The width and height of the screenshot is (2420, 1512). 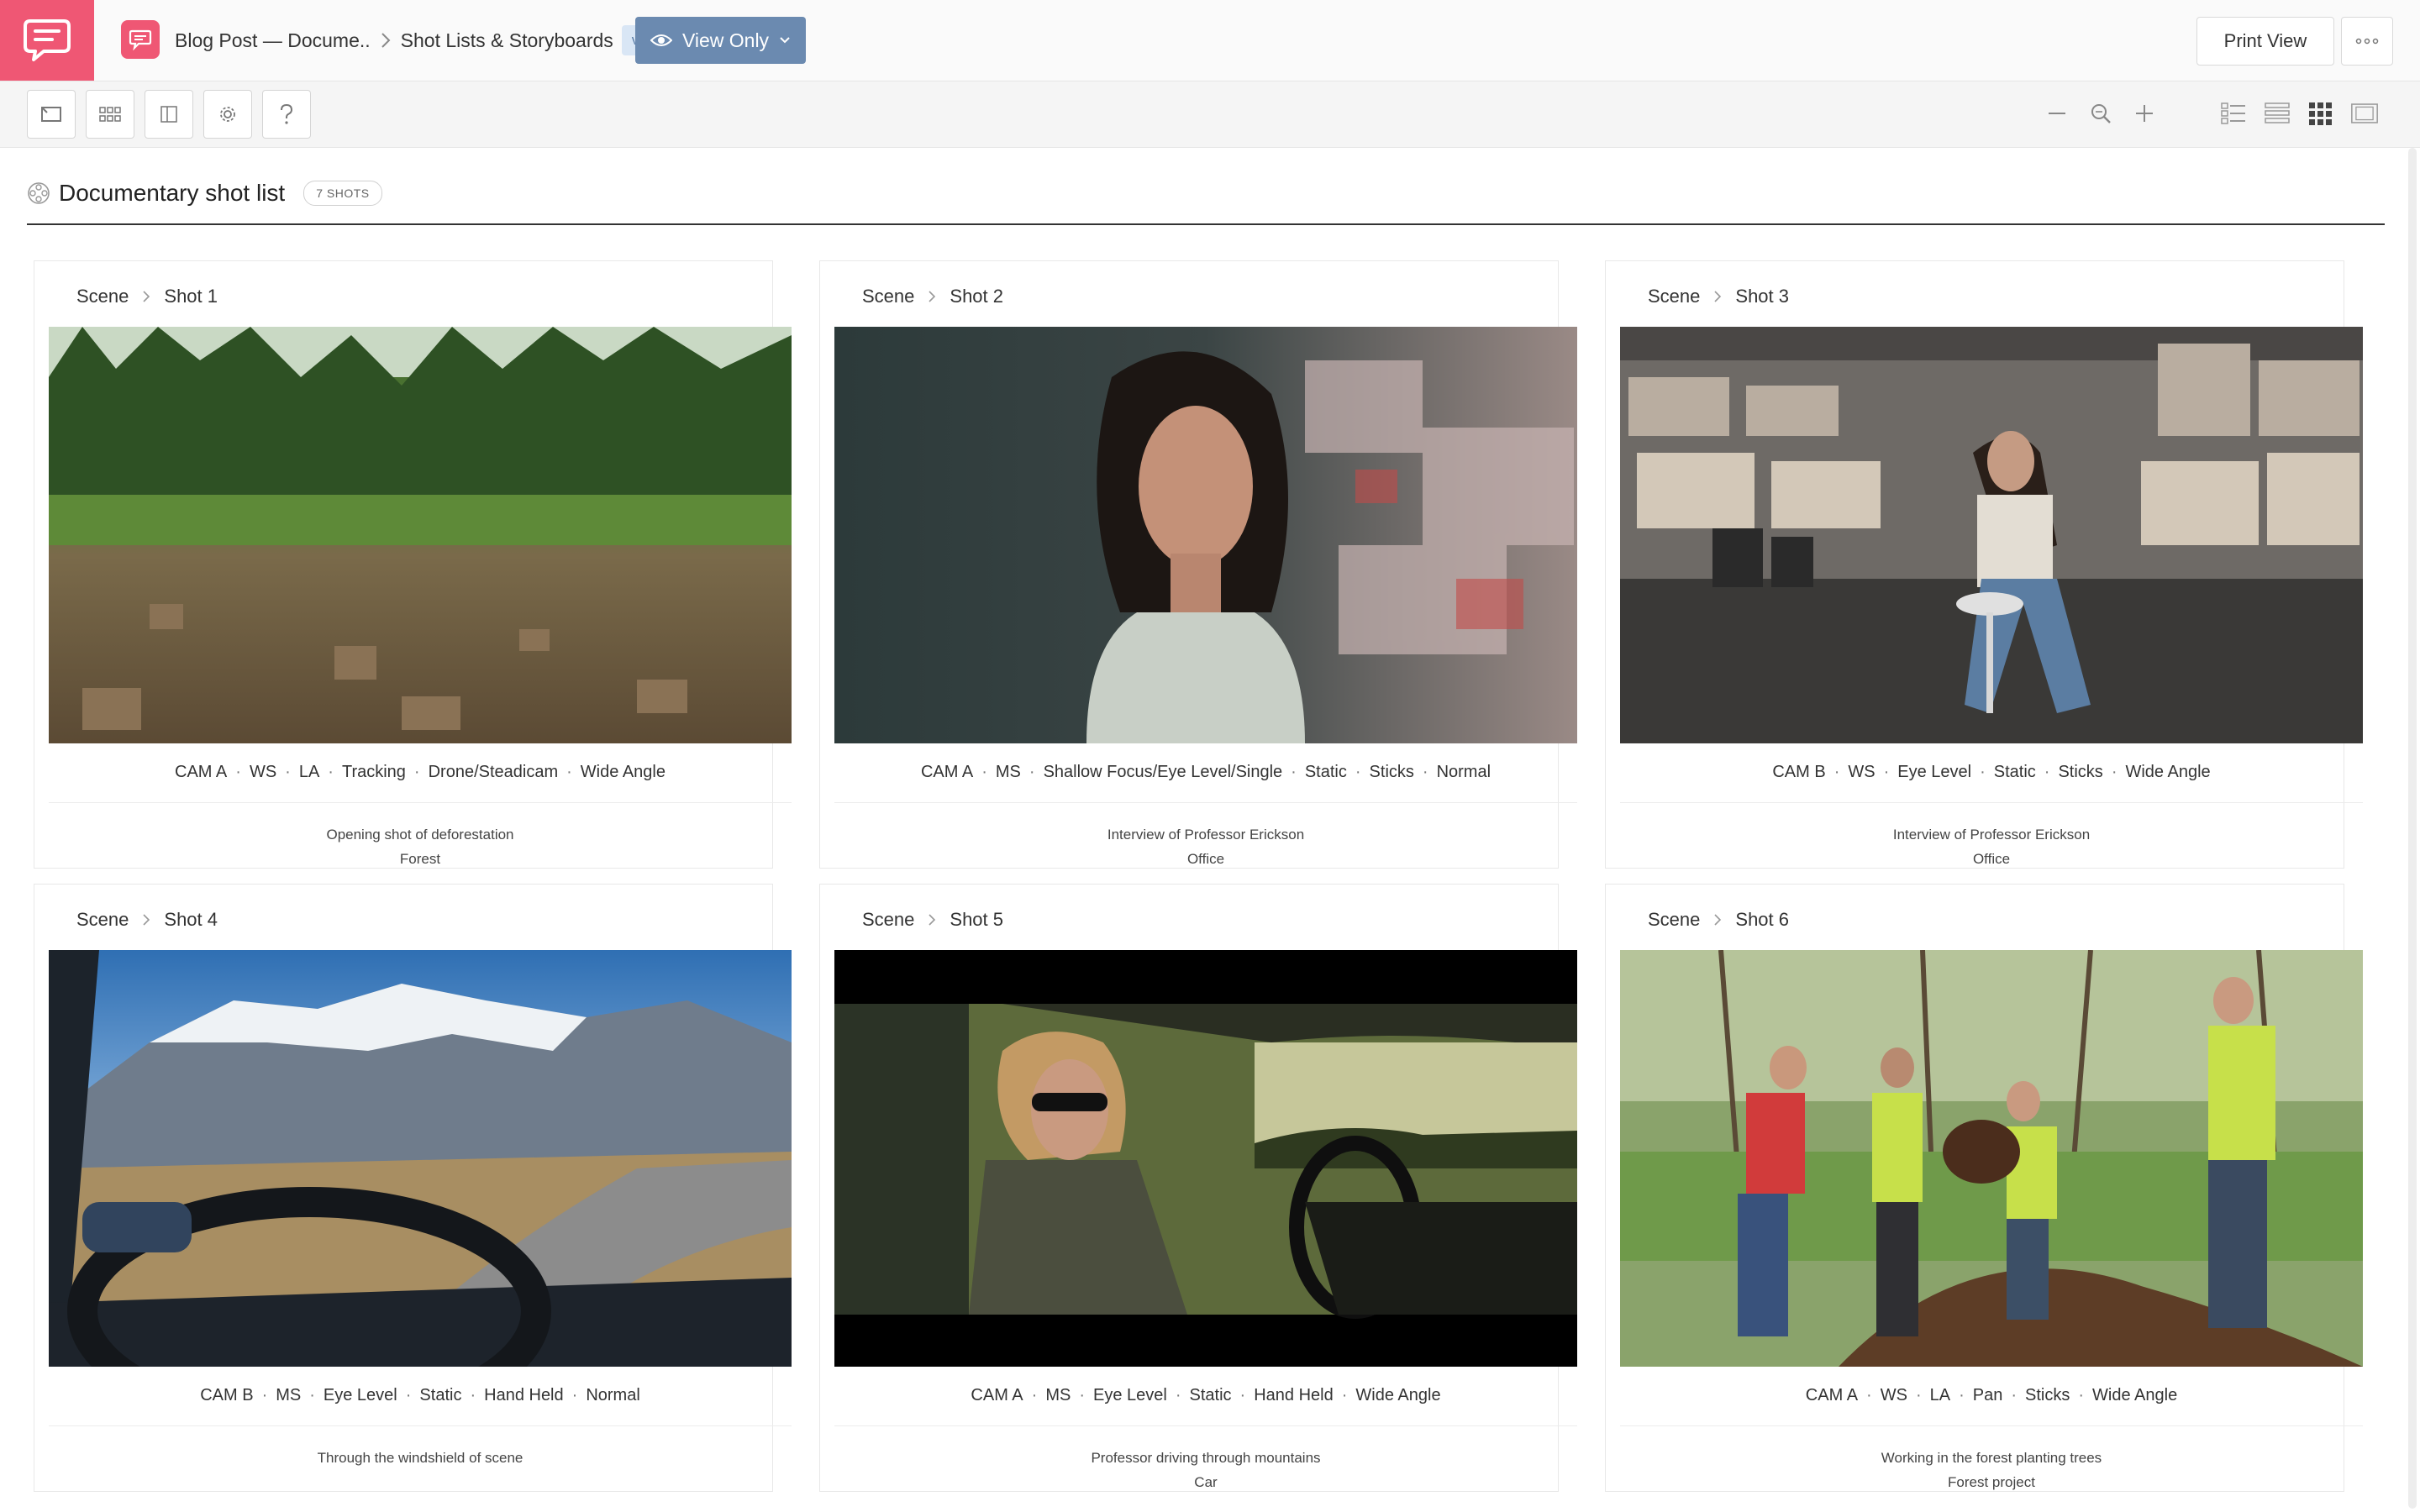 I want to click on view-only-button: View Only, so click(x=720, y=40).